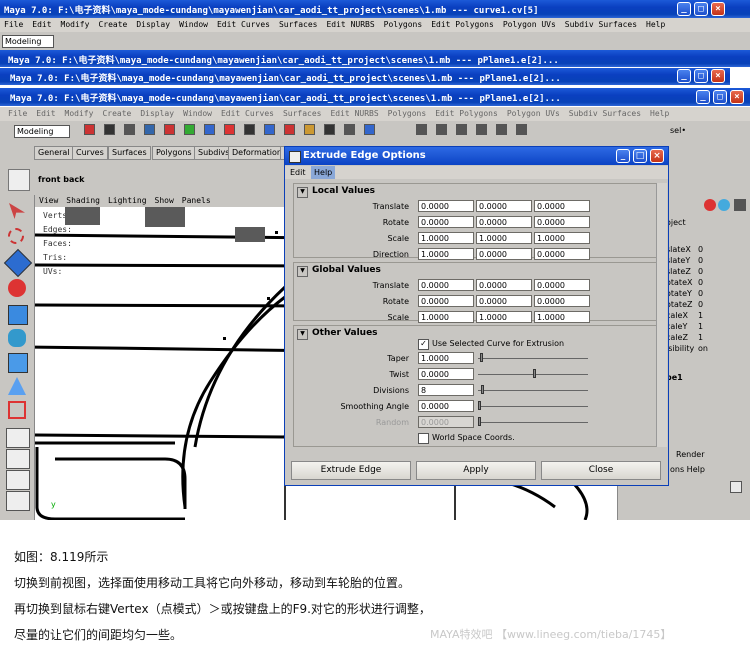 Image resolution: width=750 pixels, height=648 pixels. What do you see at coordinates (79, 113) in the screenshot?
I see `menu-modify: Modify` at bounding box center [79, 113].